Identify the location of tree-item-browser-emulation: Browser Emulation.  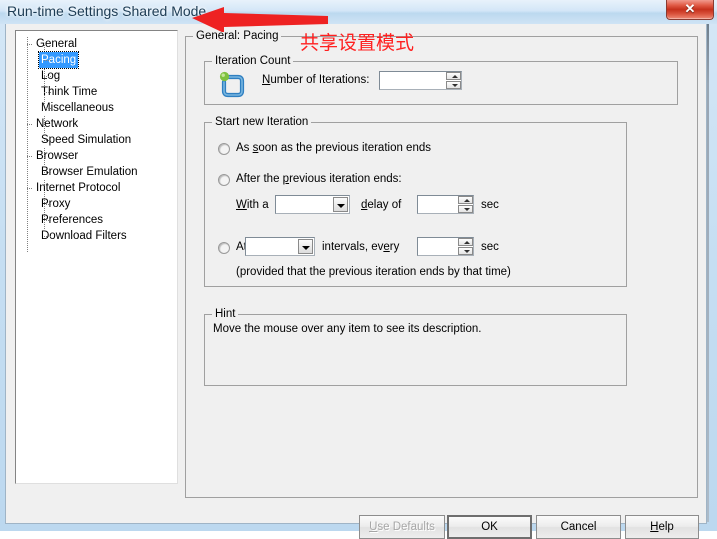
(96, 172).